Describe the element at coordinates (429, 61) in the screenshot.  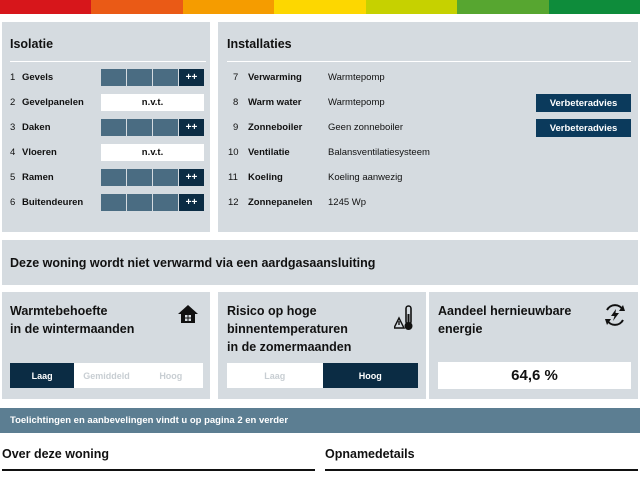
I see `installaties-divider` at that location.